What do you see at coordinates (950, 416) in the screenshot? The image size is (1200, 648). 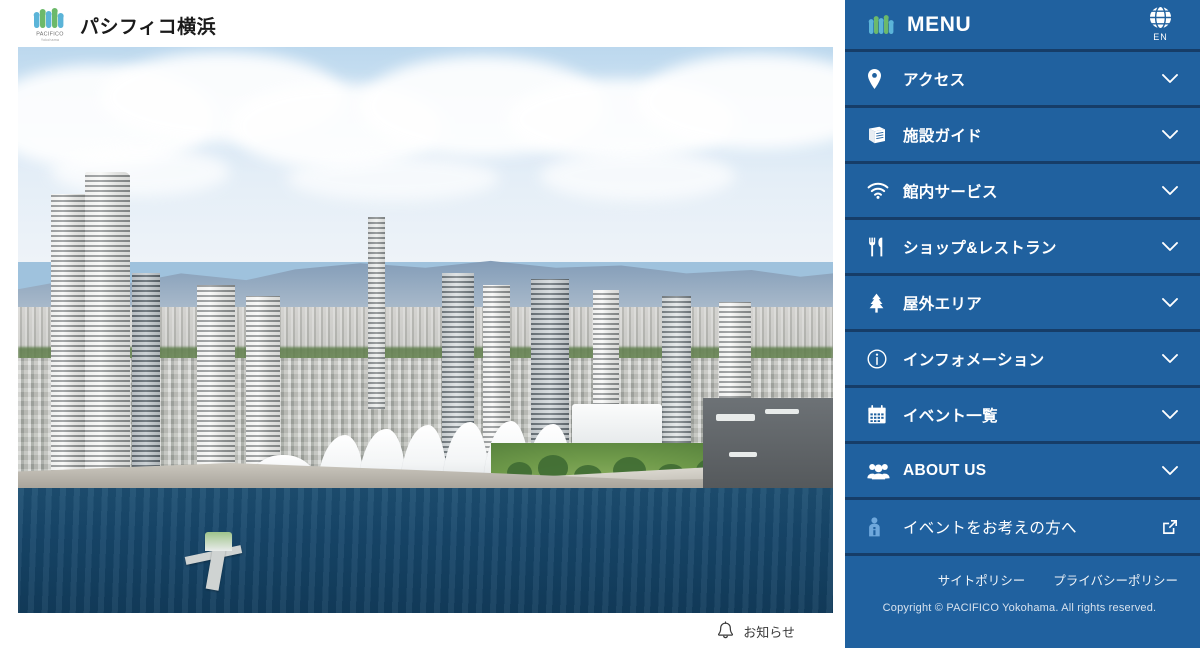 I see `sidebar-item-label: イベント一覧` at bounding box center [950, 416].